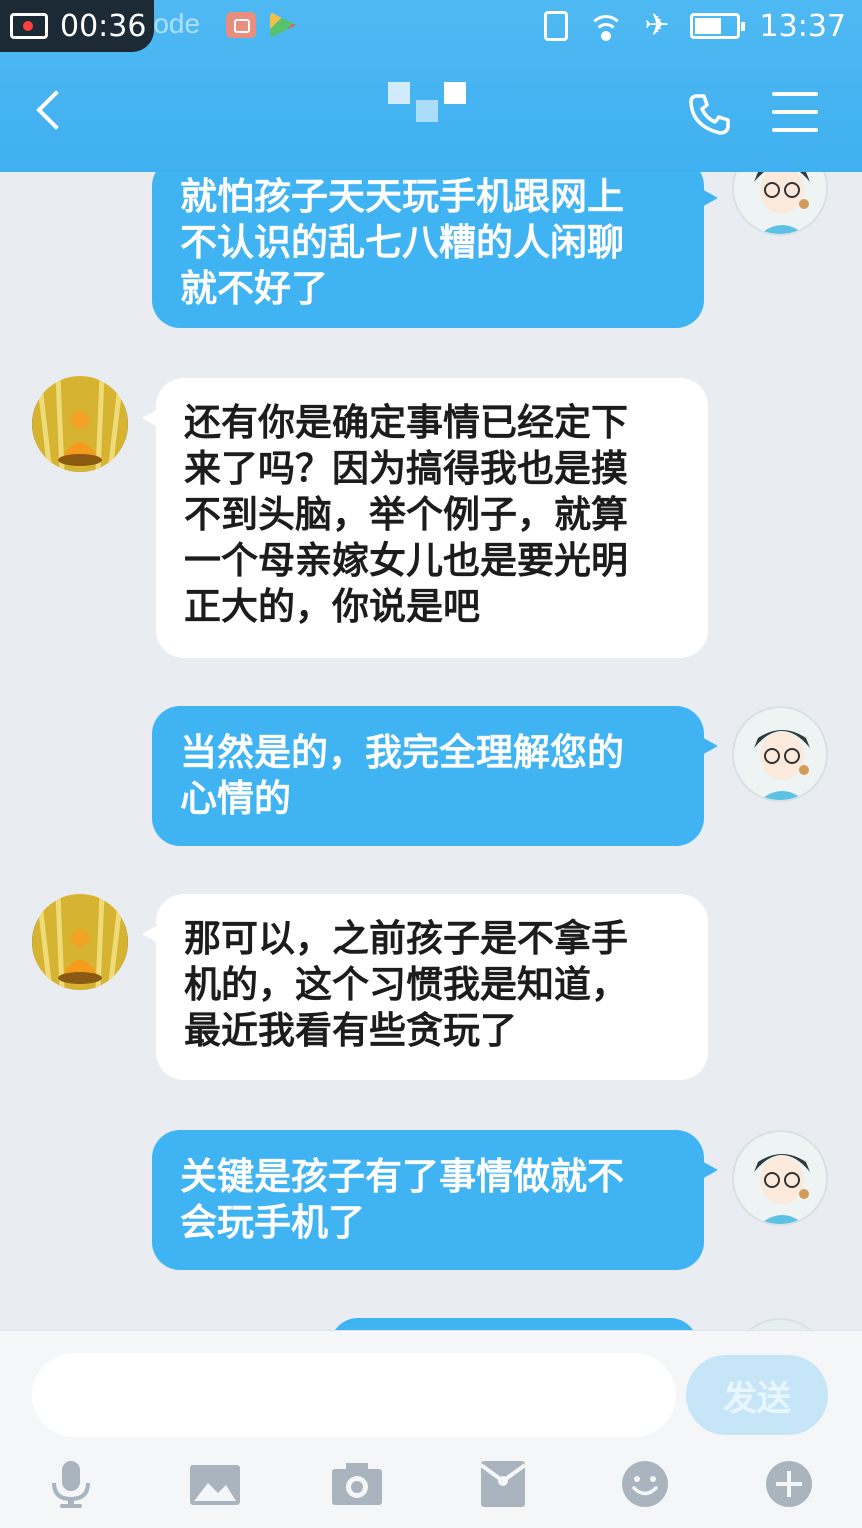 The image size is (862, 1528). I want to click on plus-icon, so click(789, 1484).